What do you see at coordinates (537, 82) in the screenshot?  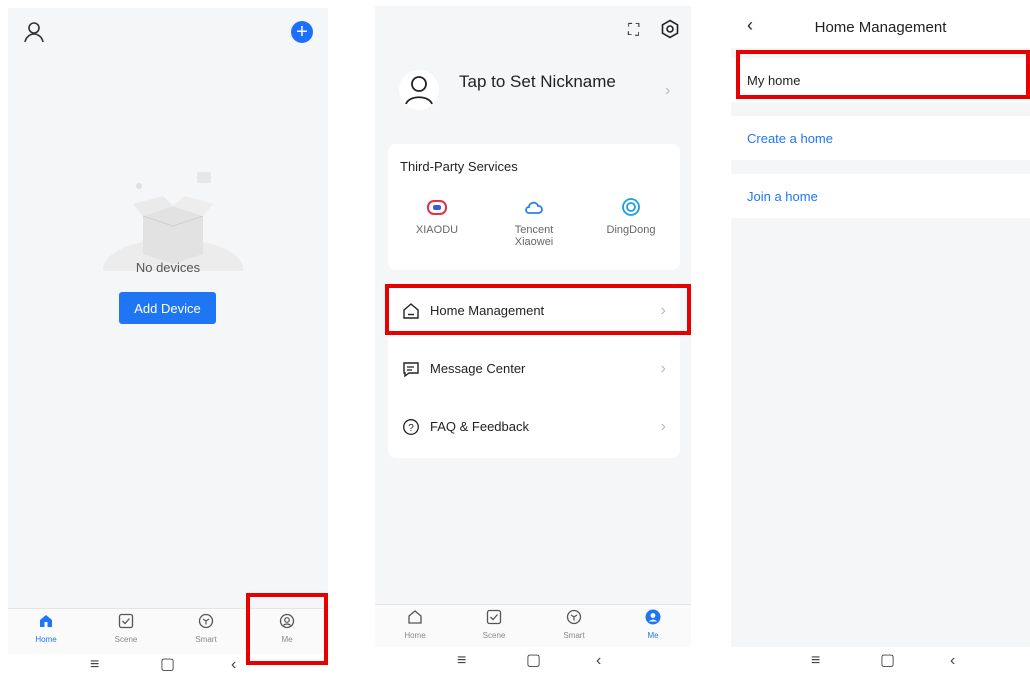 I see `nickname-label: Tap to Set Nickname` at bounding box center [537, 82].